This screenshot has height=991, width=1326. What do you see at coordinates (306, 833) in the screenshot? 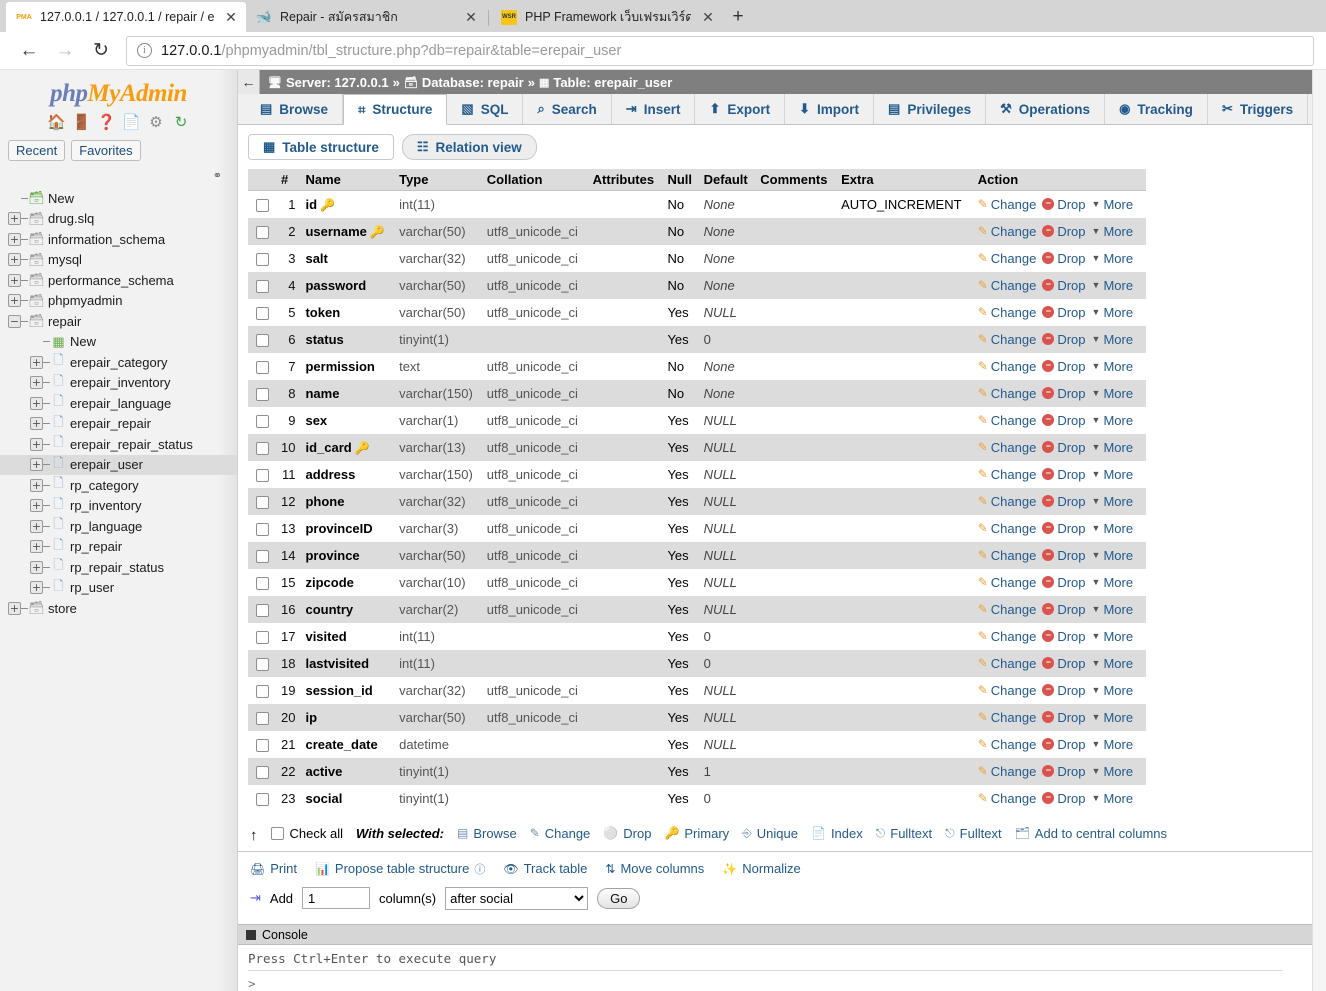
I see `check-all-control: Check all` at bounding box center [306, 833].